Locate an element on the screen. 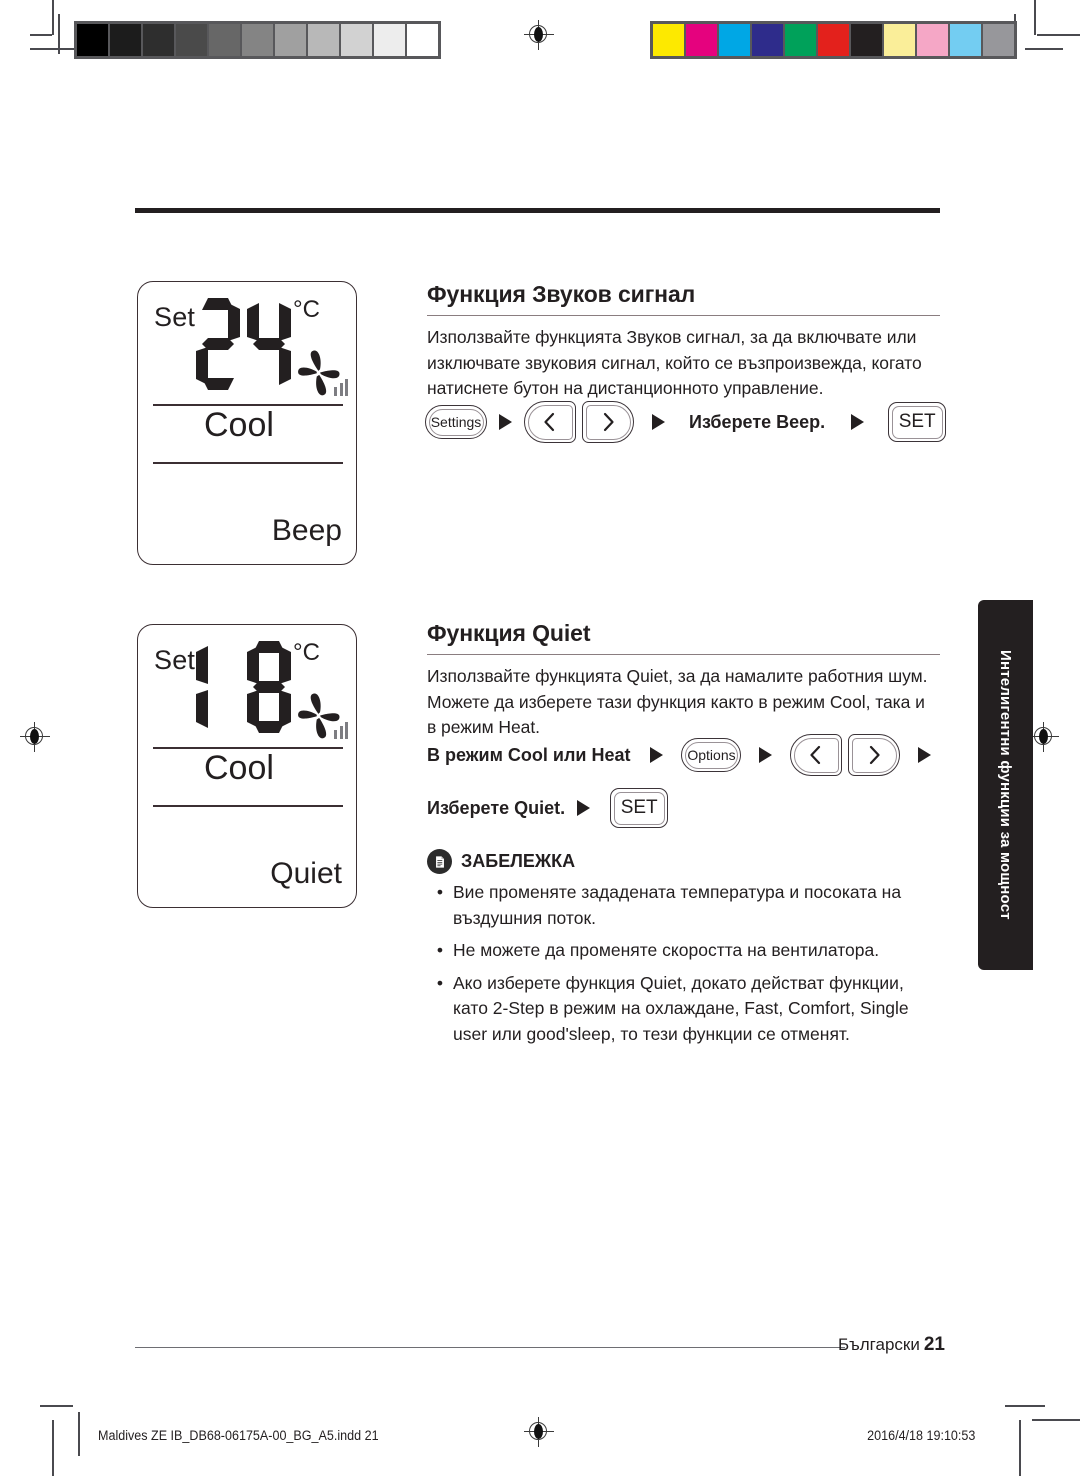  sidebar-chapter-label: Интелигентни функции за мощност is located at coordinates (1005, 785).